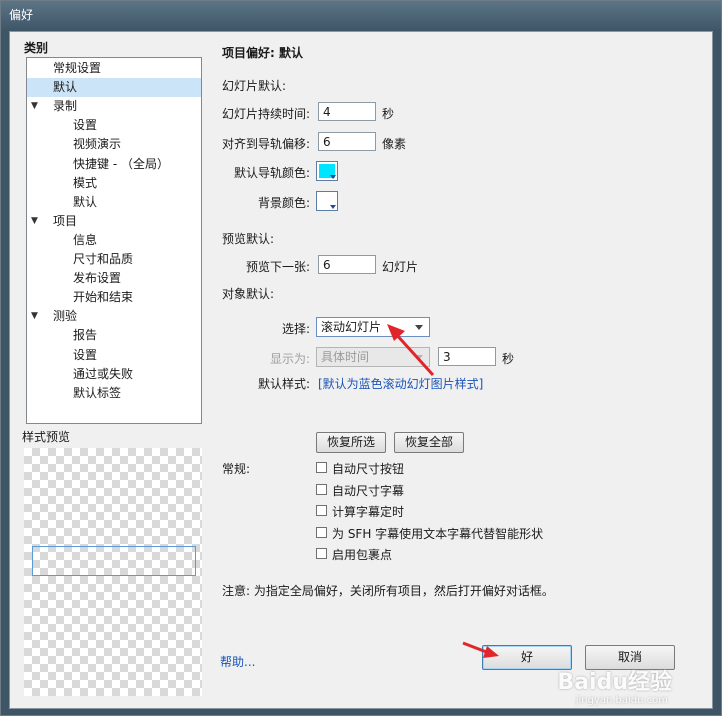 Image resolution: width=722 pixels, height=716 pixels. What do you see at coordinates (103, 259) in the screenshot?
I see `category-item-label: 尺寸和品质` at bounding box center [103, 259].